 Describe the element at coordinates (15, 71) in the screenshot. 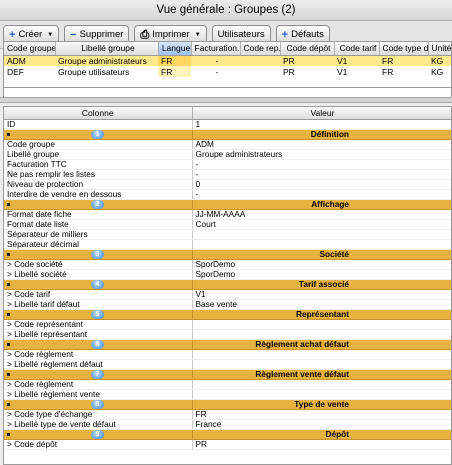

I see `cell: DEF` at that location.